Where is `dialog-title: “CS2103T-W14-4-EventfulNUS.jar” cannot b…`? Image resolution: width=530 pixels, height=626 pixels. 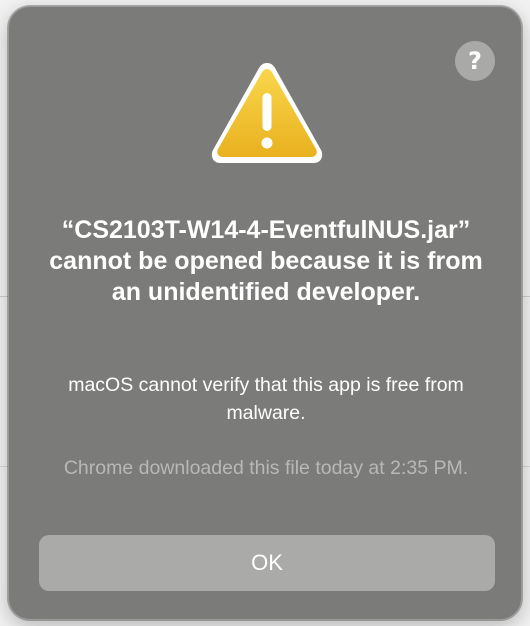
dialog-title: “CS2103T-W14-4-EventfulNUS.jar” cannot b… is located at coordinates (266, 261).